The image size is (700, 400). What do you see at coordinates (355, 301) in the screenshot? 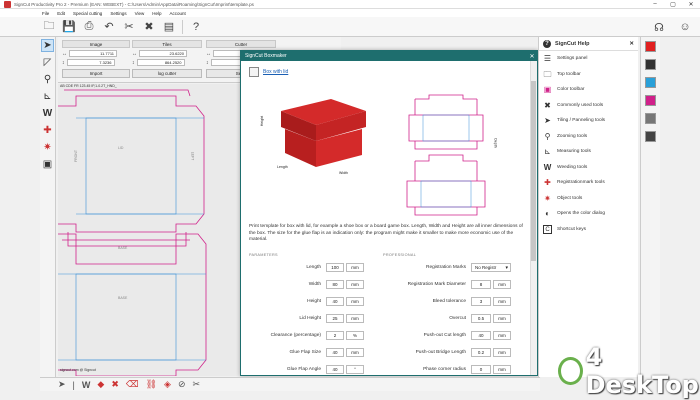
I see `height-unit: mm` at bounding box center [355, 301].